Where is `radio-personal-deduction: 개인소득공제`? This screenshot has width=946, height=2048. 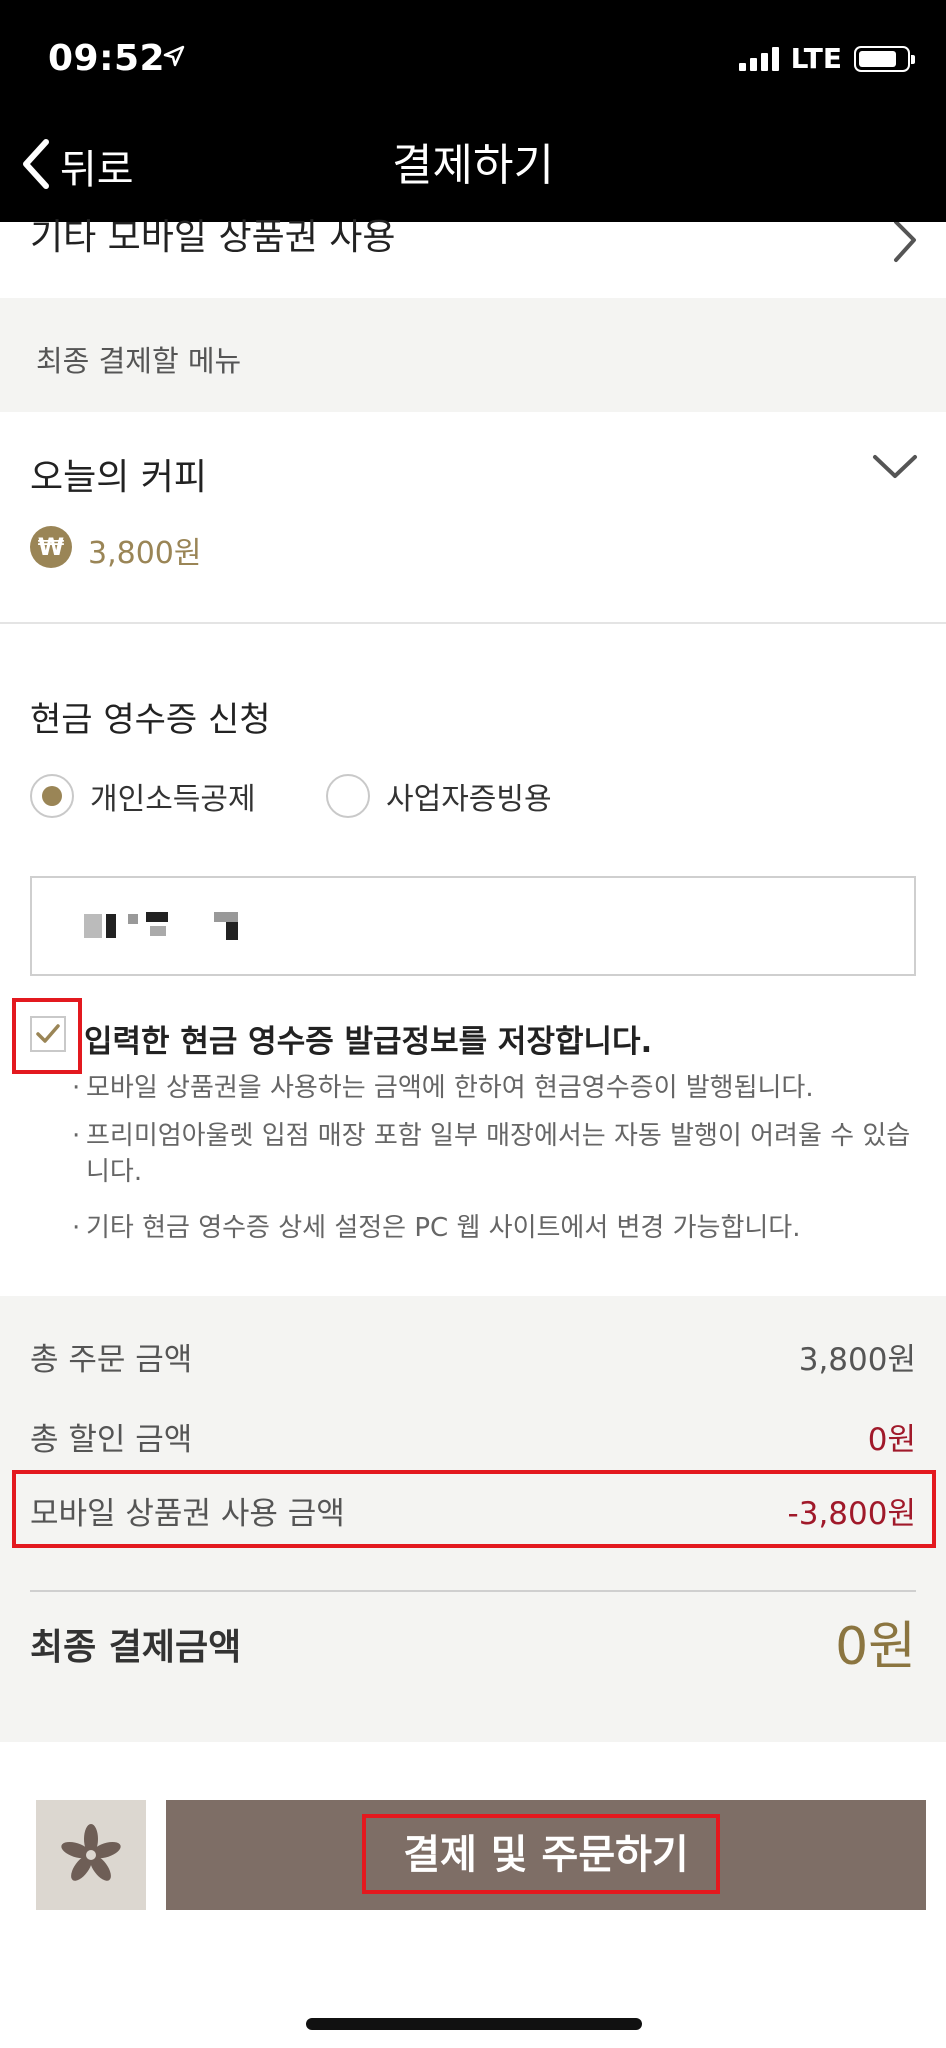 radio-personal-deduction: 개인소득공제 is located at coordinates (143, 796).